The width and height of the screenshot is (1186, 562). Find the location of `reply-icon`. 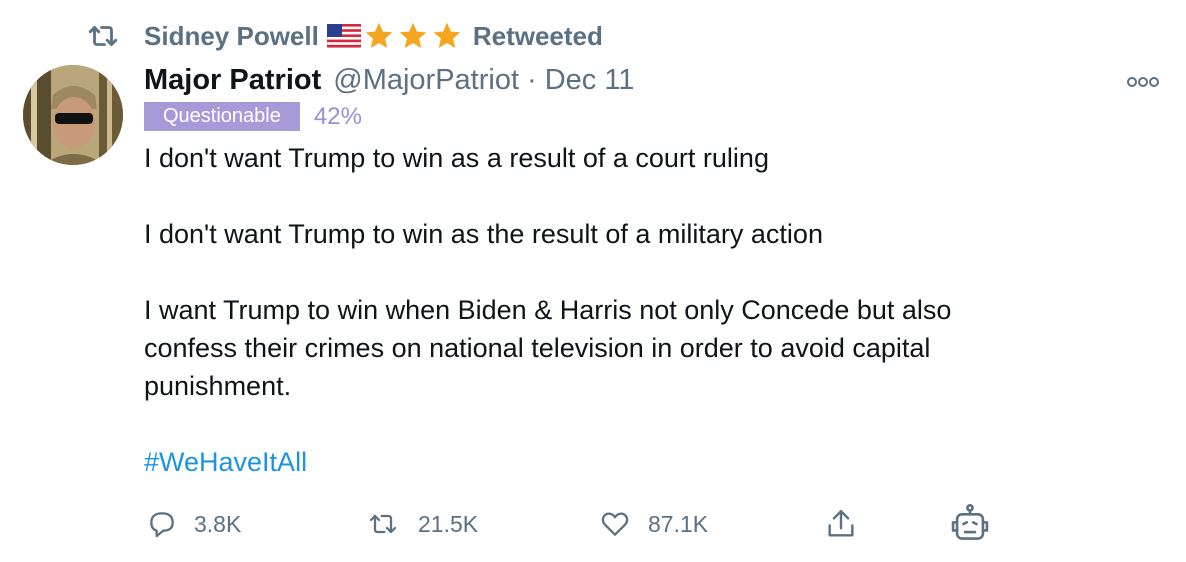

reply-icon is located at coordinates (162, 525).